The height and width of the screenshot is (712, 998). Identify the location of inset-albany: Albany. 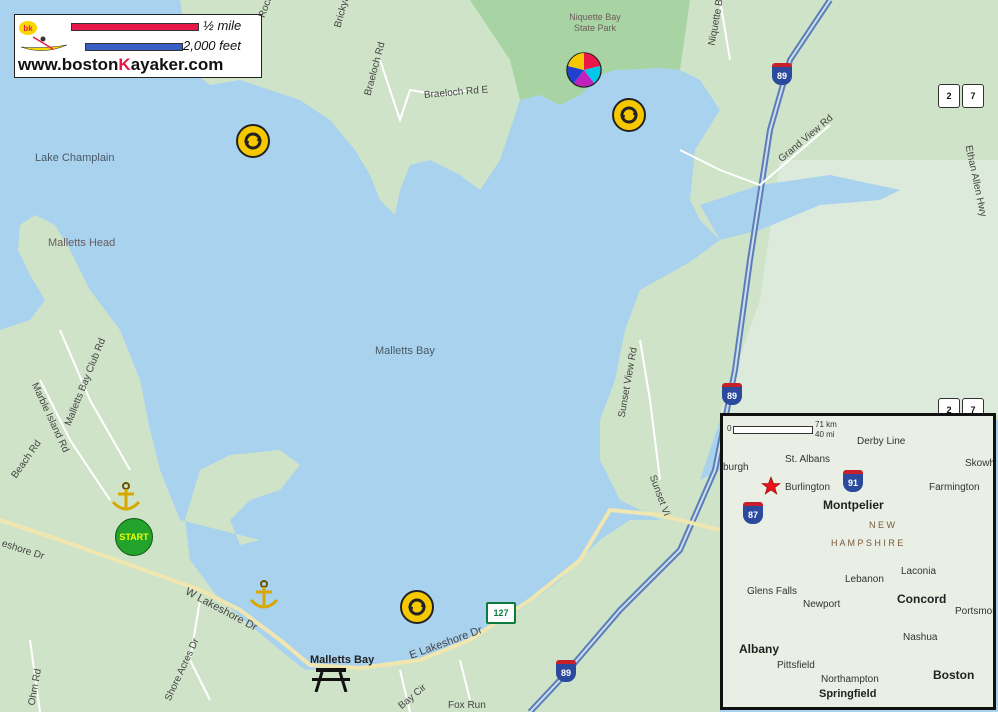
(759, 649).